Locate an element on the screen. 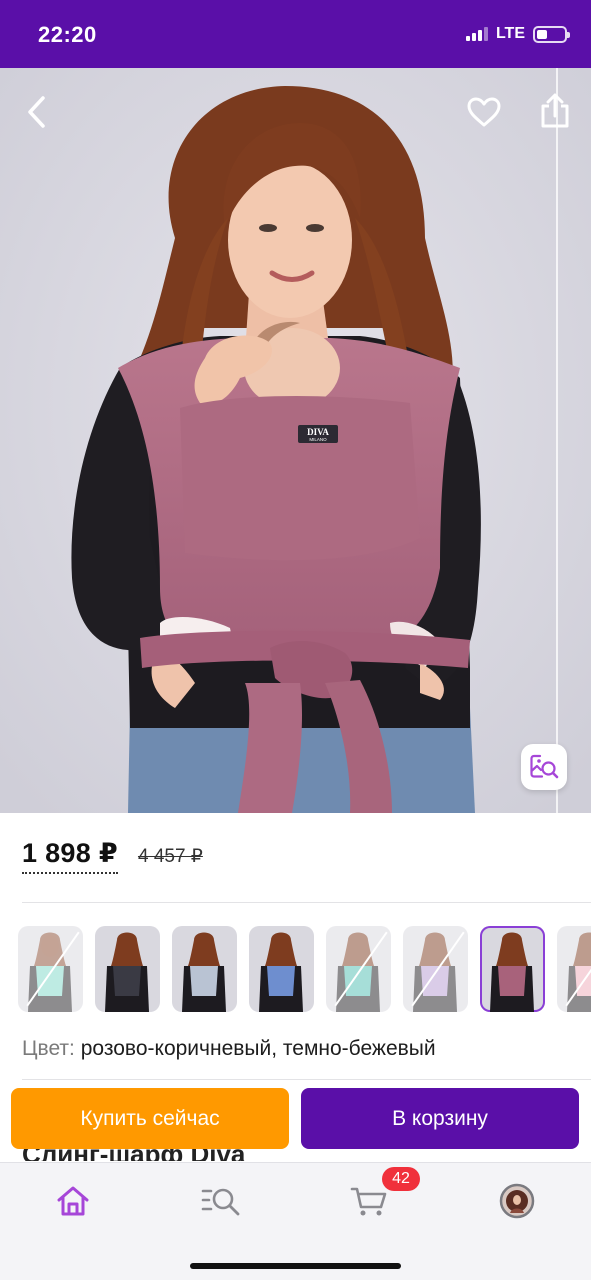  heart-outline-icon is located at coordinates (484, 112).